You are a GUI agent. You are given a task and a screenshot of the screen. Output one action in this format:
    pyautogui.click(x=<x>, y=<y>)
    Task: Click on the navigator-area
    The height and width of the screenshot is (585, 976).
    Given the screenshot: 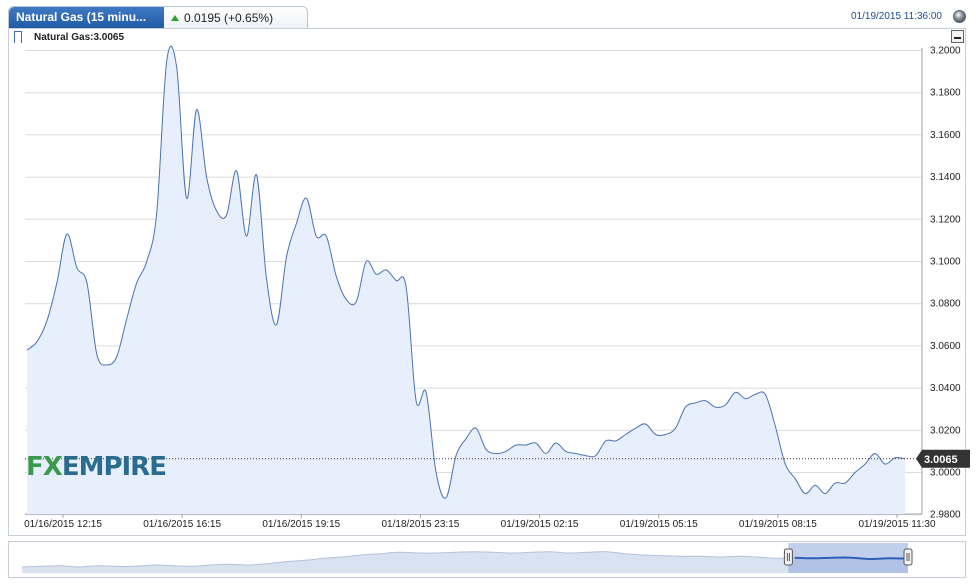 What is the action you would take?
    pyautogui.click(x=465, y=562)
    